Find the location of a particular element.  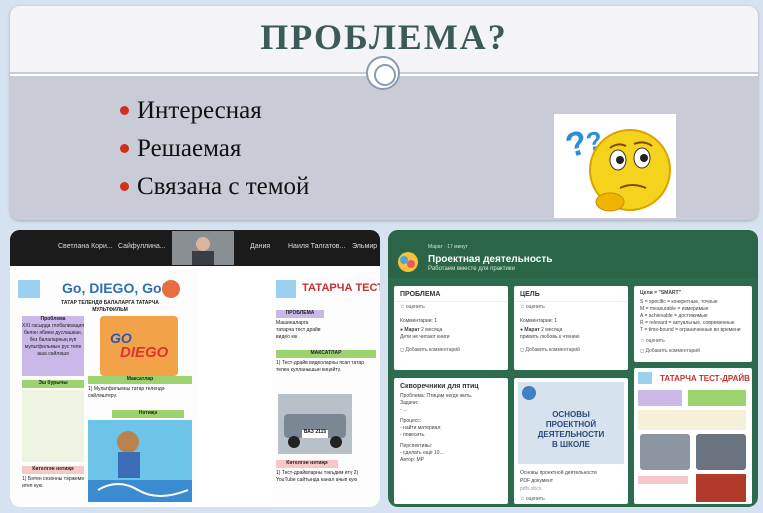

post-text-line: Проблема: Птицам негде жить. is located at coordinates (436, 396).